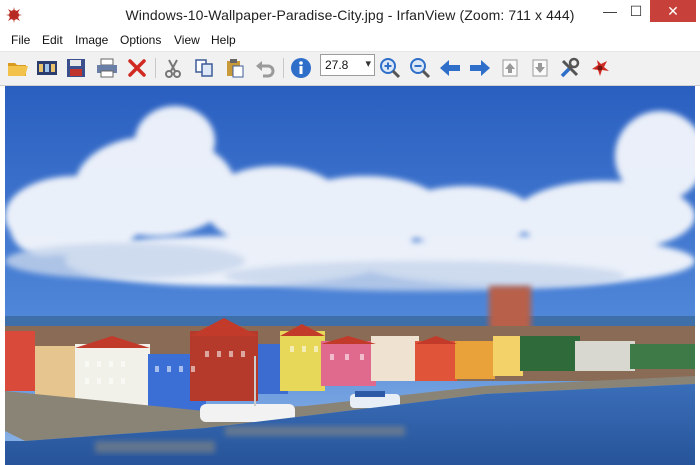  What do you see at coordinates (204, 68) in the screenshot?
I see `copy-icon` at bounding box center [204, 68].